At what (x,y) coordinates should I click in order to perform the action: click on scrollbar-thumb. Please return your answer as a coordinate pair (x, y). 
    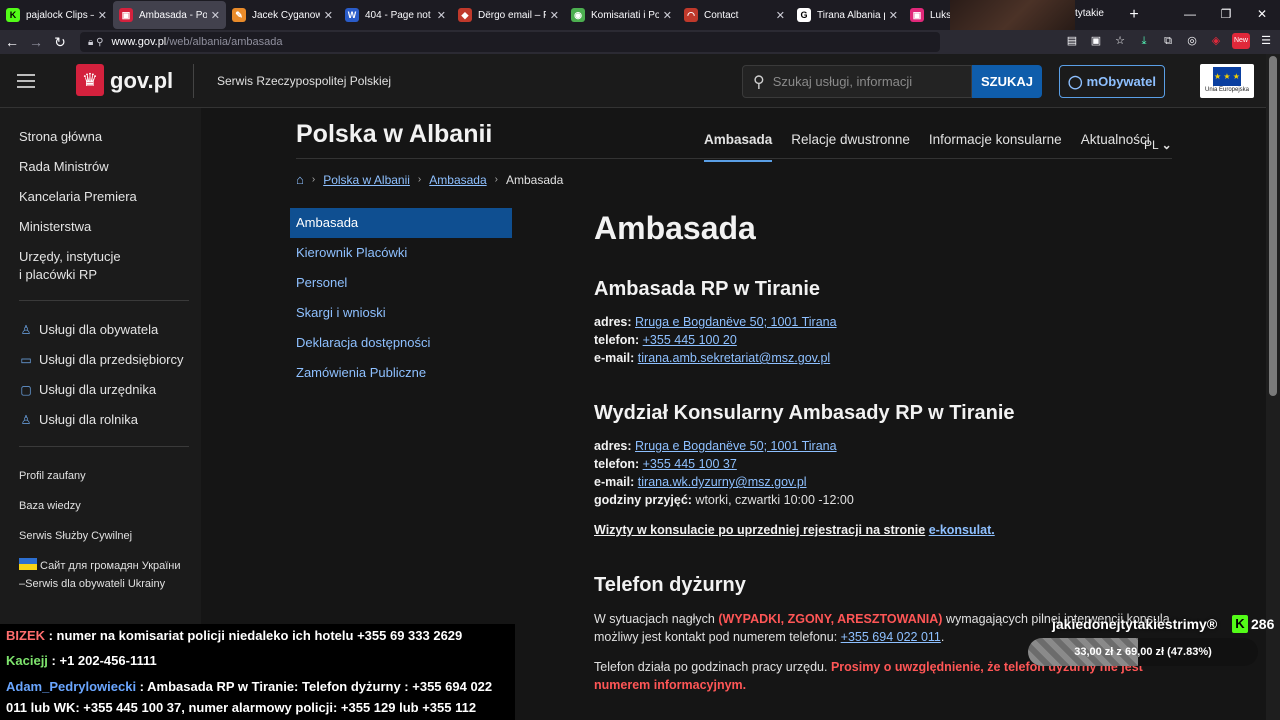
    Looking at the image, I should click on (1273, 226).